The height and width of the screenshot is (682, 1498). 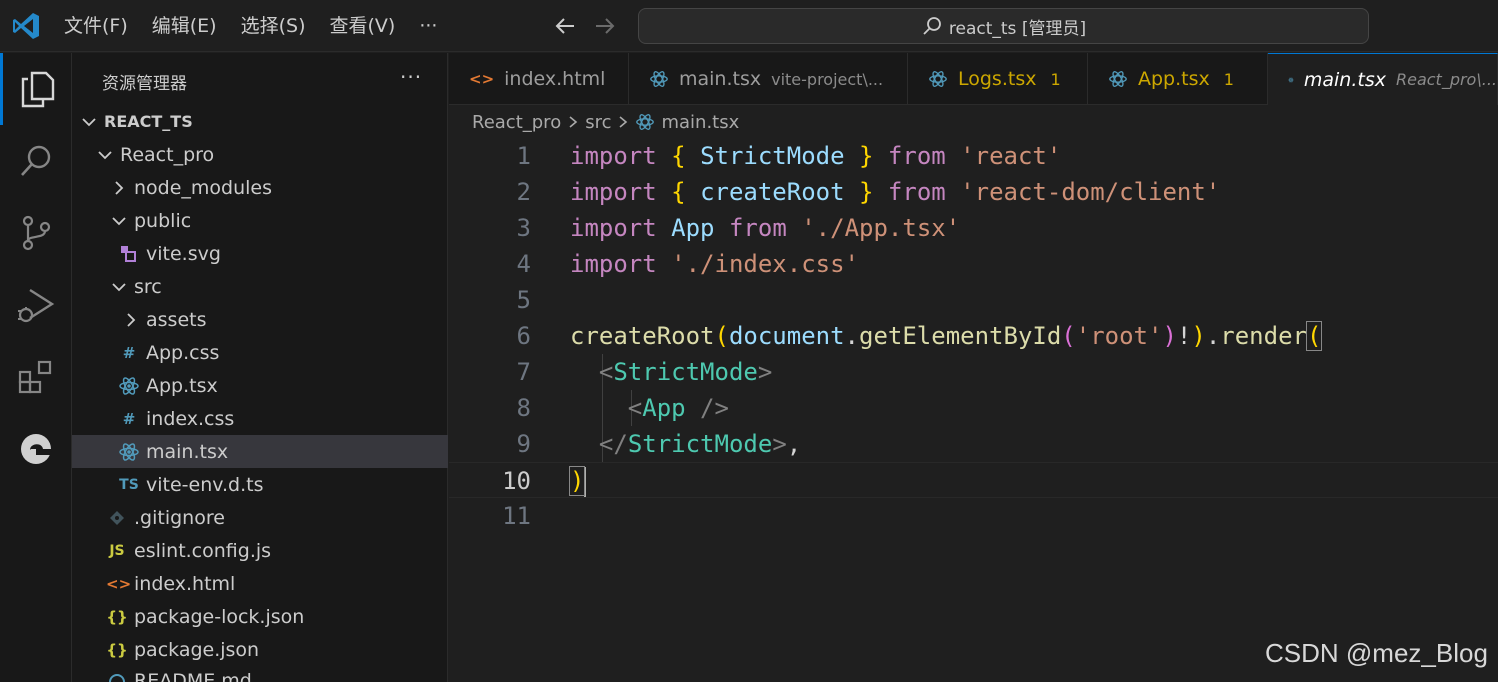 I want to click on tree-item-label: .gitignore, so click(x=179, y=517).